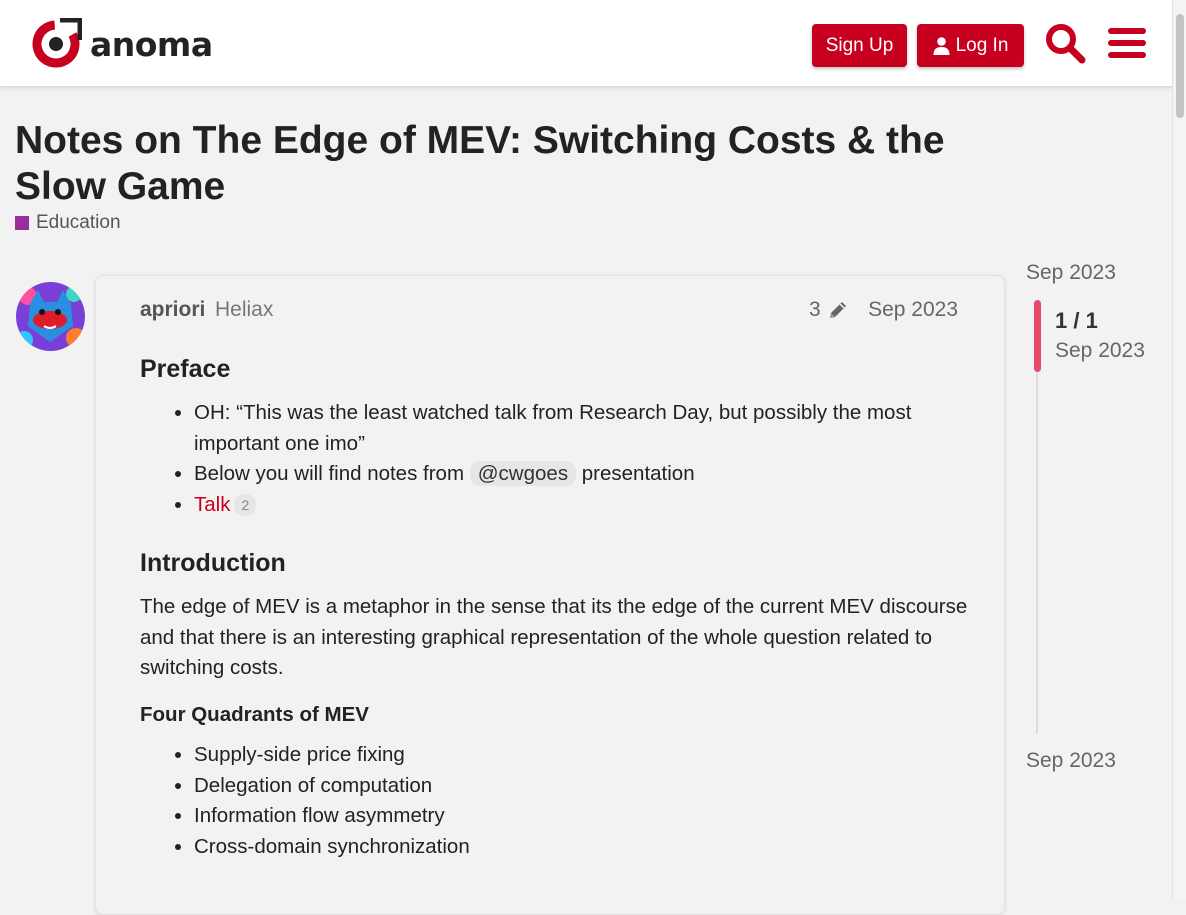  I want to click on list-item: Delegation of computation, so click(582, 786).